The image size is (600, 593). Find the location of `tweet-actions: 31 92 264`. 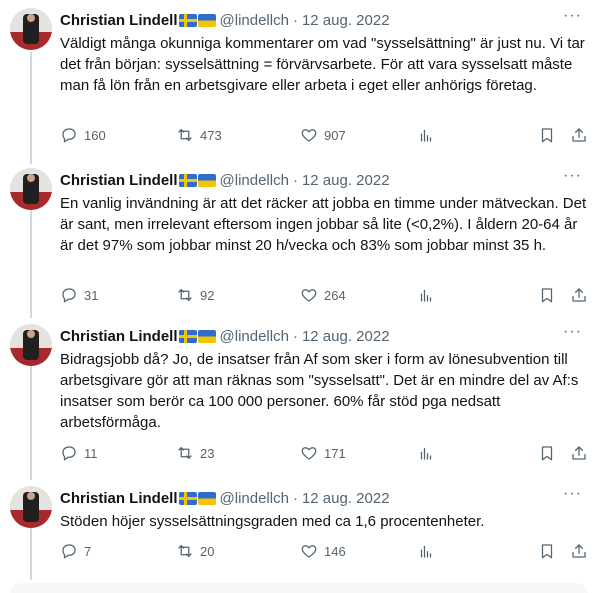

tweet-actions: 31 92 264 is located at coordinates (325, 295).